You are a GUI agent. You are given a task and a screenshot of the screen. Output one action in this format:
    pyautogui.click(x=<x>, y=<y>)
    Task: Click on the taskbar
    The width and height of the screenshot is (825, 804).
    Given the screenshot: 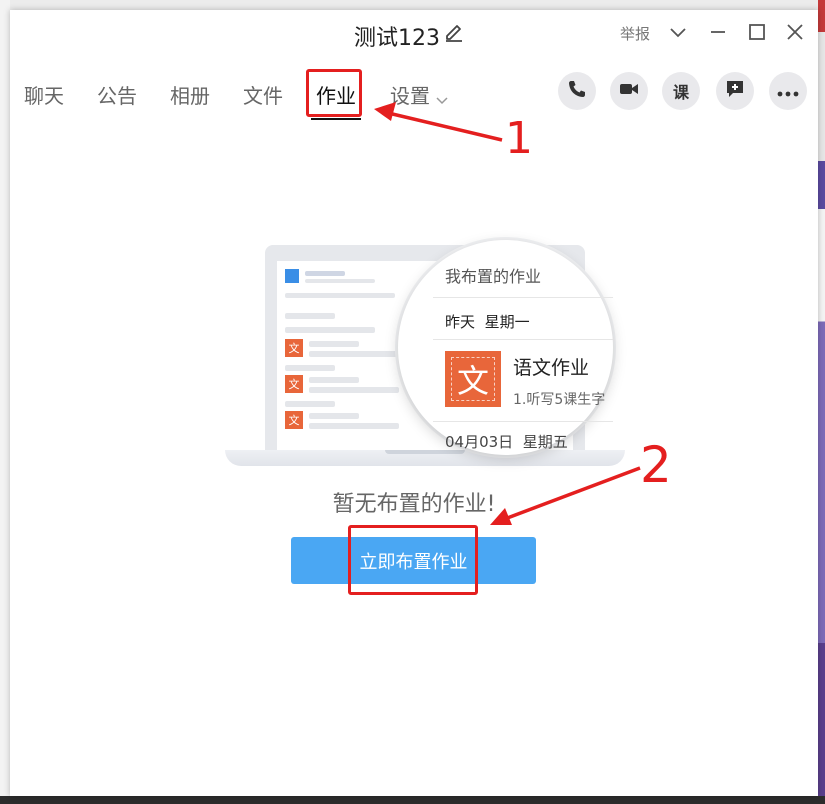 What is the action you would take?
    pyautogui.click(x=412, y=800)
    